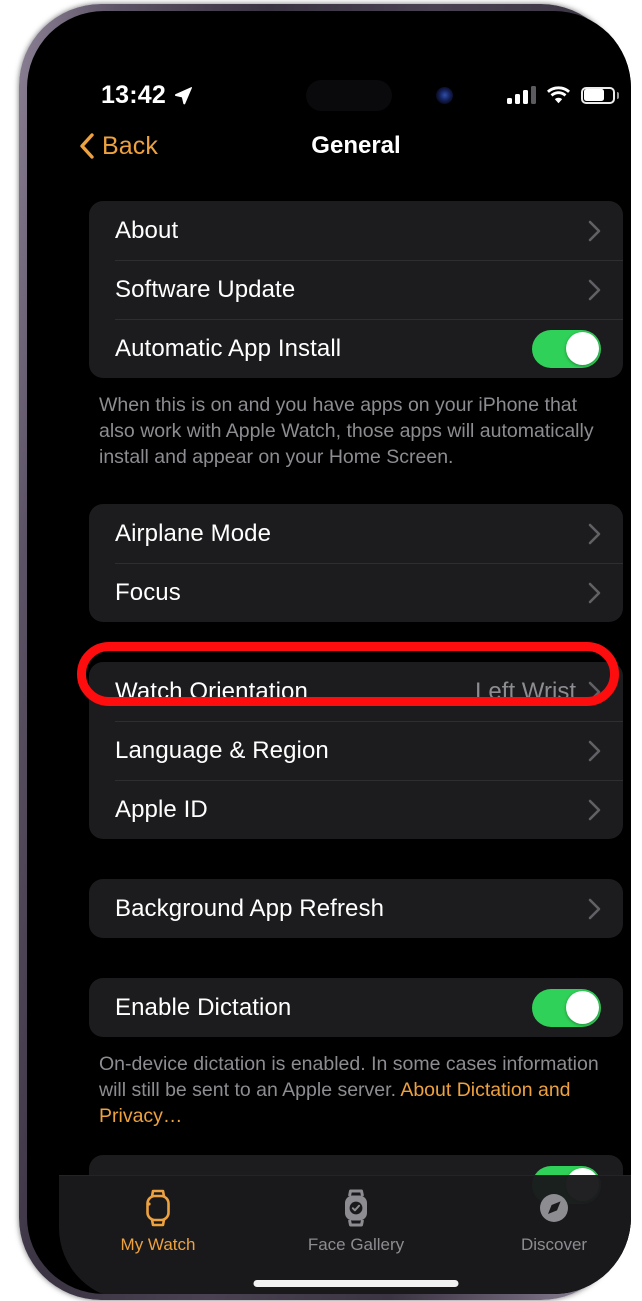  I want to click on watch-outline-icon, so click(158, 1208).